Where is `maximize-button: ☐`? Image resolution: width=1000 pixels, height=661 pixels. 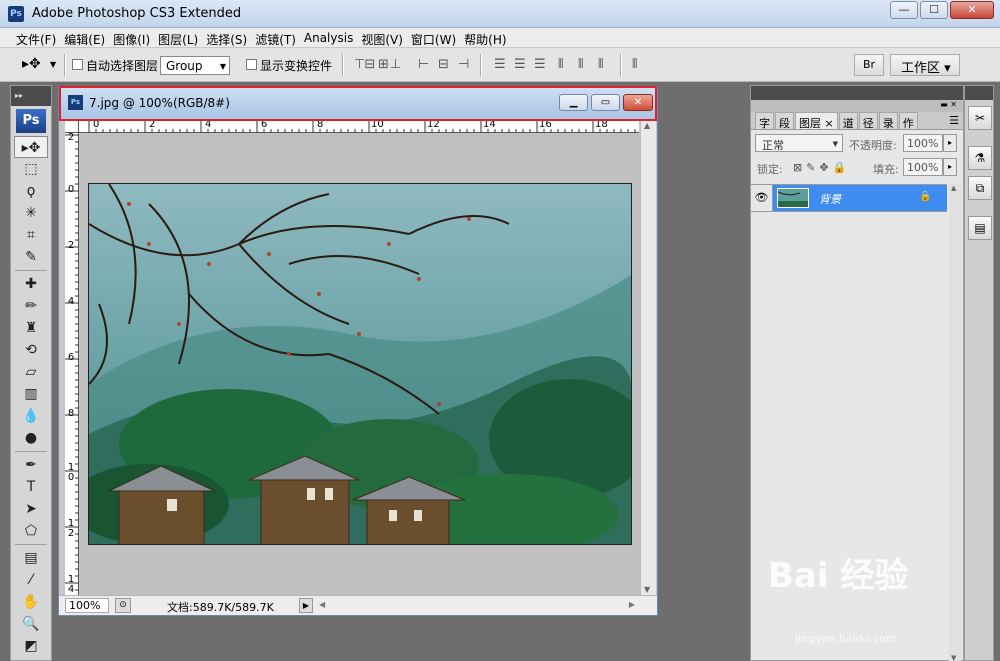 maximize-button: ☐ is located at coordinates (934, 10).